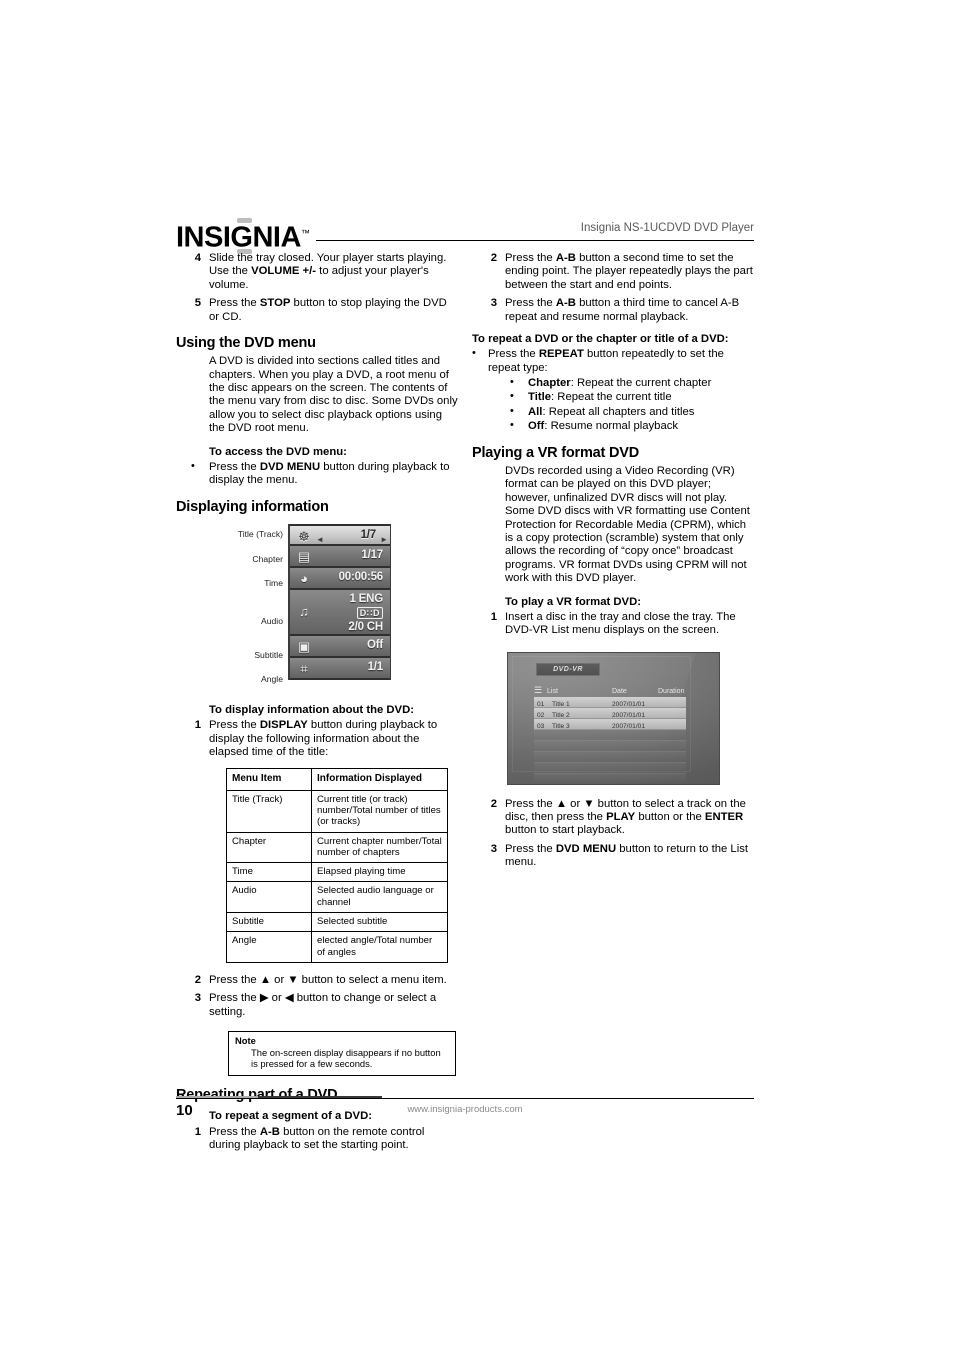 The width and height of the screenshot is (954, 1350). I want to click on osd-label-subtitle: Subtitle, so click(268, 654).